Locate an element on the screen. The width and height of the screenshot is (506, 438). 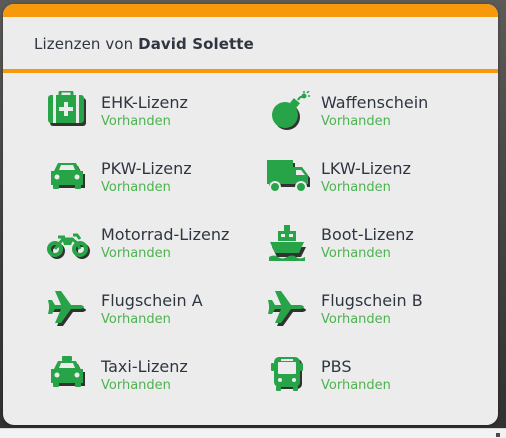
ship-icon is located at coordinates (289, 243).